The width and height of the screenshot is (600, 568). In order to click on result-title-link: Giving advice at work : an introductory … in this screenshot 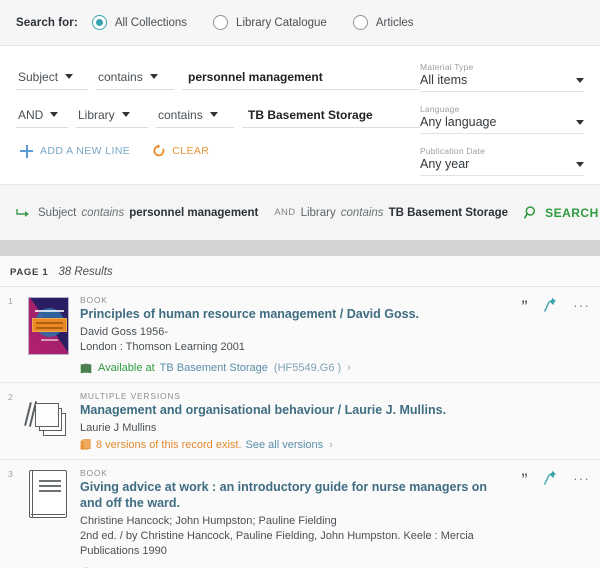, I will do `click(296, 495)`.